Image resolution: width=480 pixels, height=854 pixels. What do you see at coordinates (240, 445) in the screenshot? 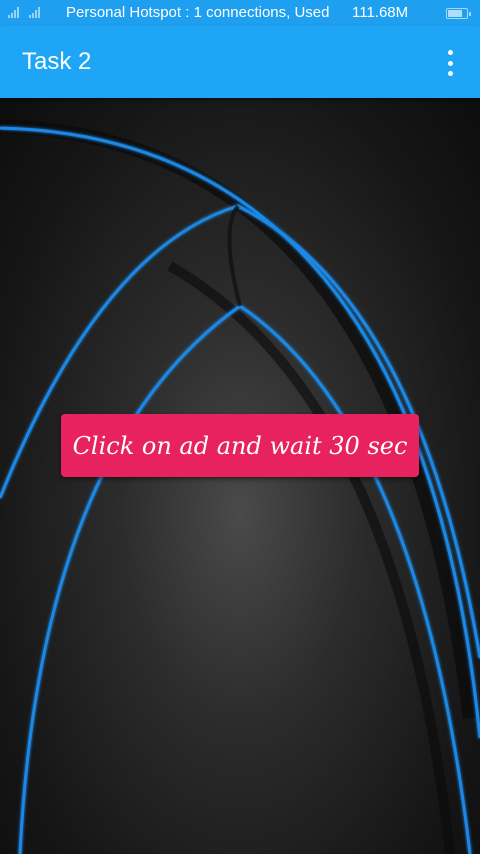
I see `click-ad-button: Click on ad and wait 30 sec` at bounding box center [240, 445].